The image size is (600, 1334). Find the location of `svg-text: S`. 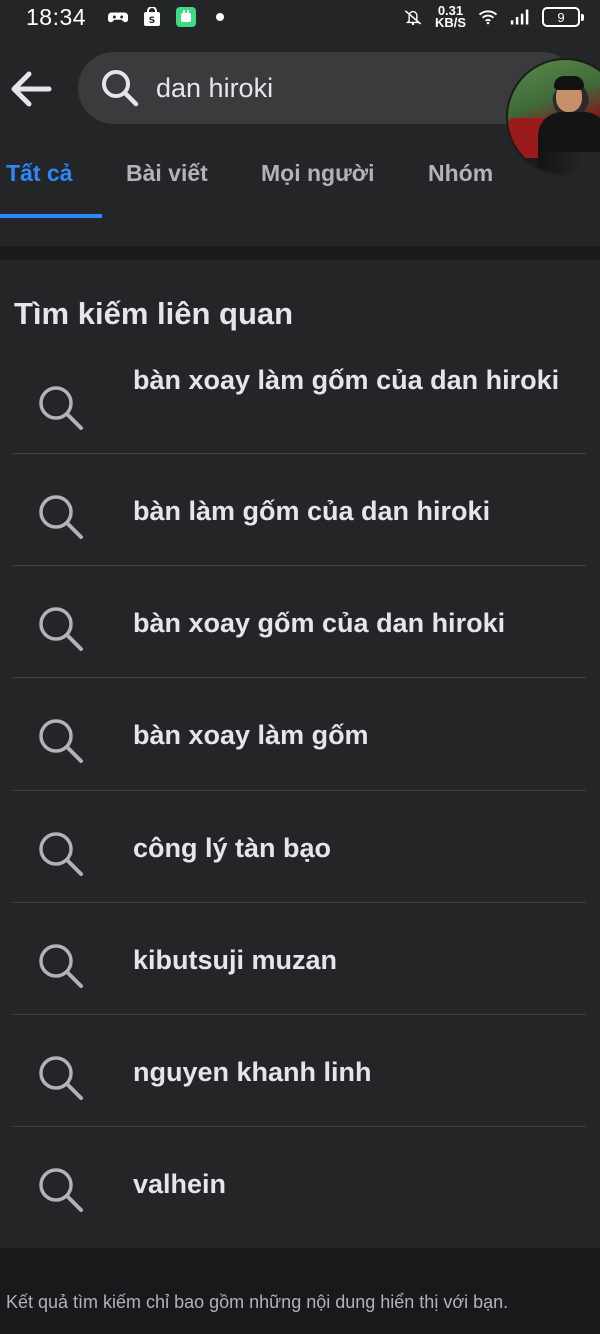

svg-text: S is located at coordinates (152, 21).